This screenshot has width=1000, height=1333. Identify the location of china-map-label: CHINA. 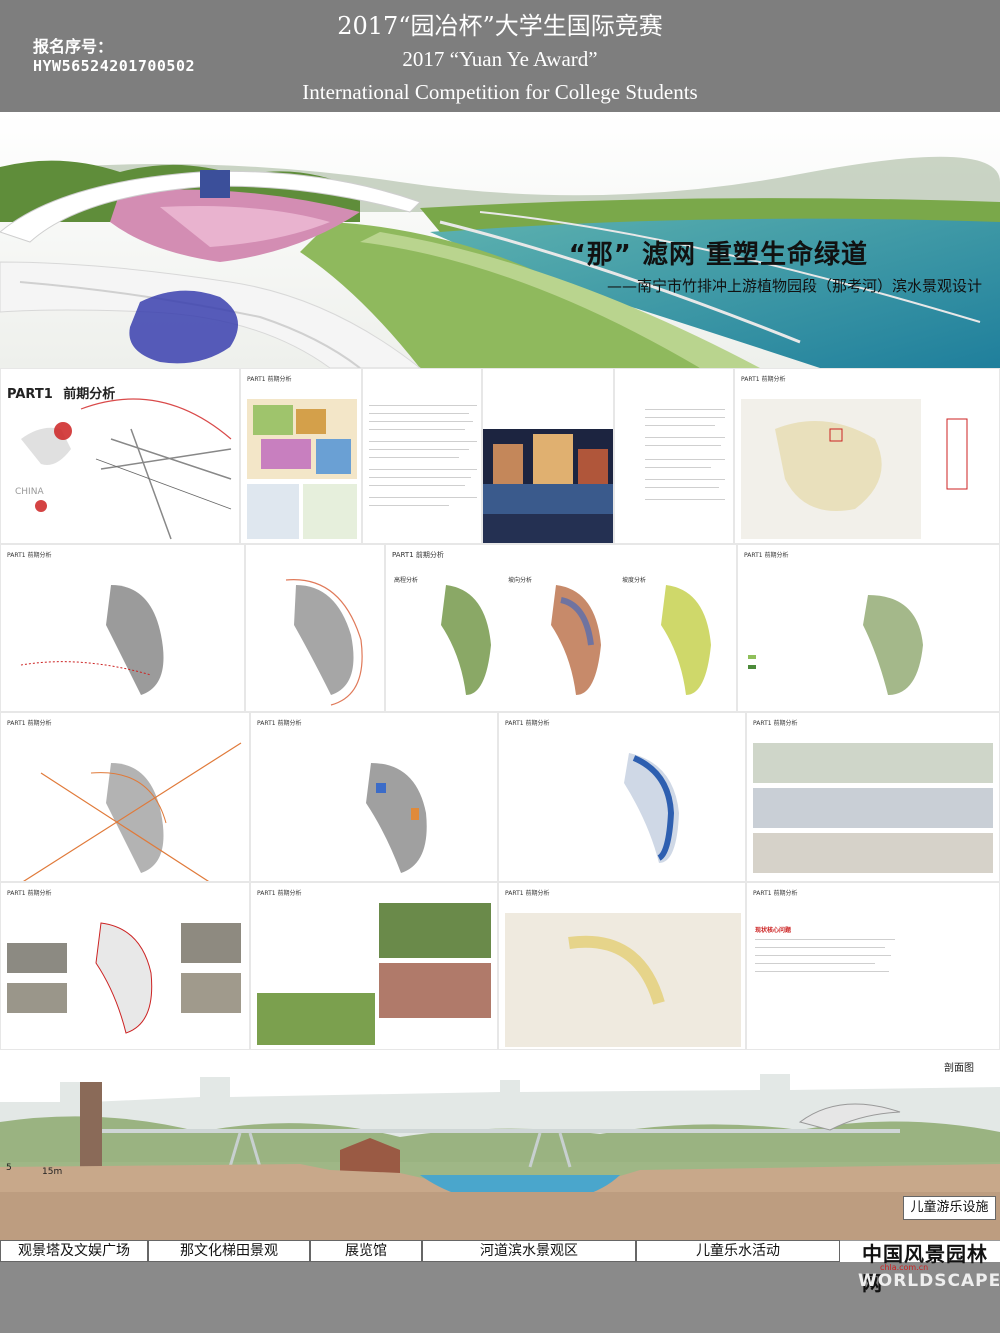
(29, 492).